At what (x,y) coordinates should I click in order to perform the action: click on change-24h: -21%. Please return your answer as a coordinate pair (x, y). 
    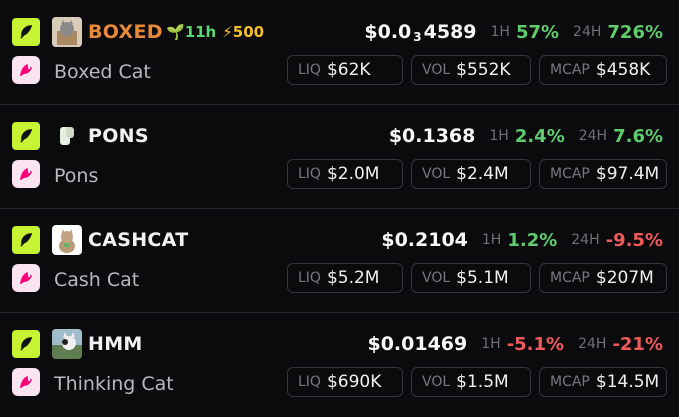
    Looking at the image, I should click on (637, 344).